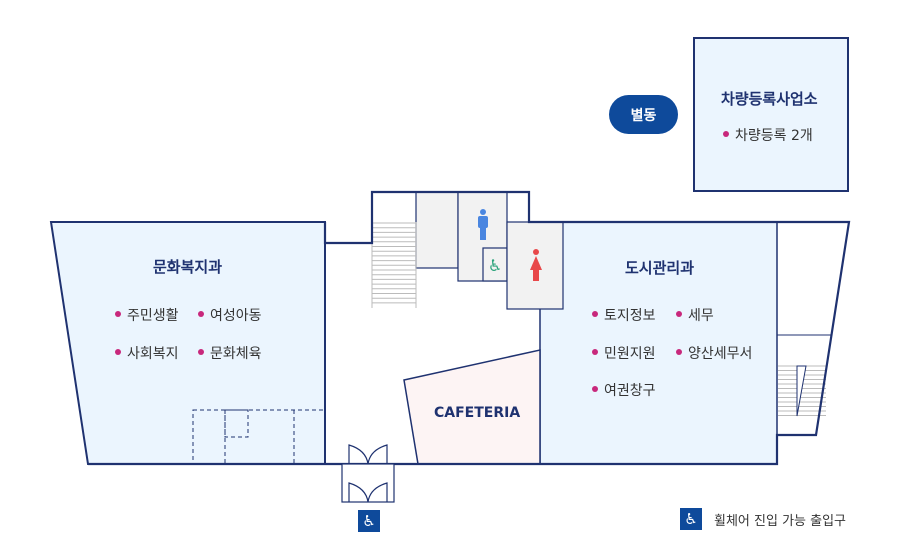  Describe the element at coordinates (624, 390) in the screenshot. I see `right-room-item: 여권창구` at that location.